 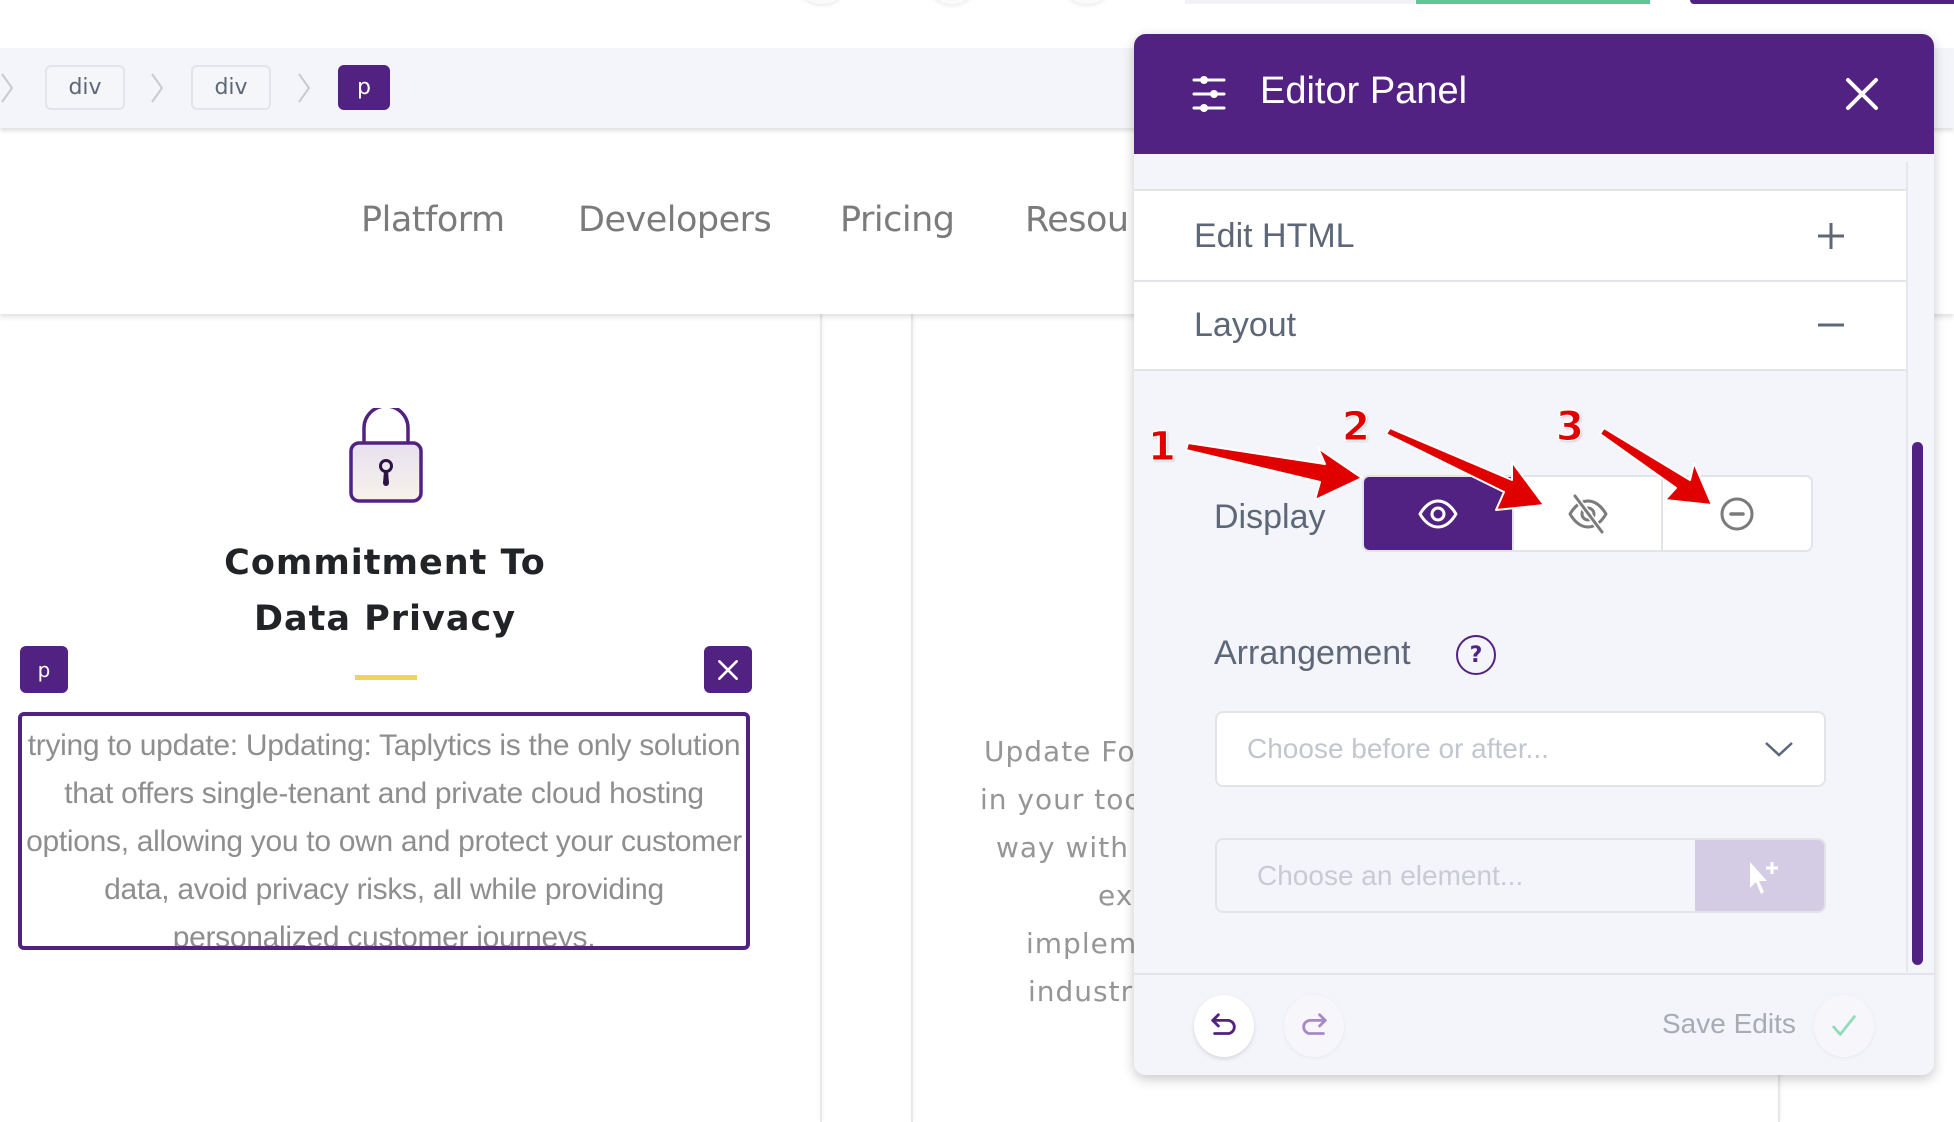 What do you see at coordinates (1520, 235) in the screenshot?
I see `section-edit-html: Edit HTML` at bounding box center [1520, 235].